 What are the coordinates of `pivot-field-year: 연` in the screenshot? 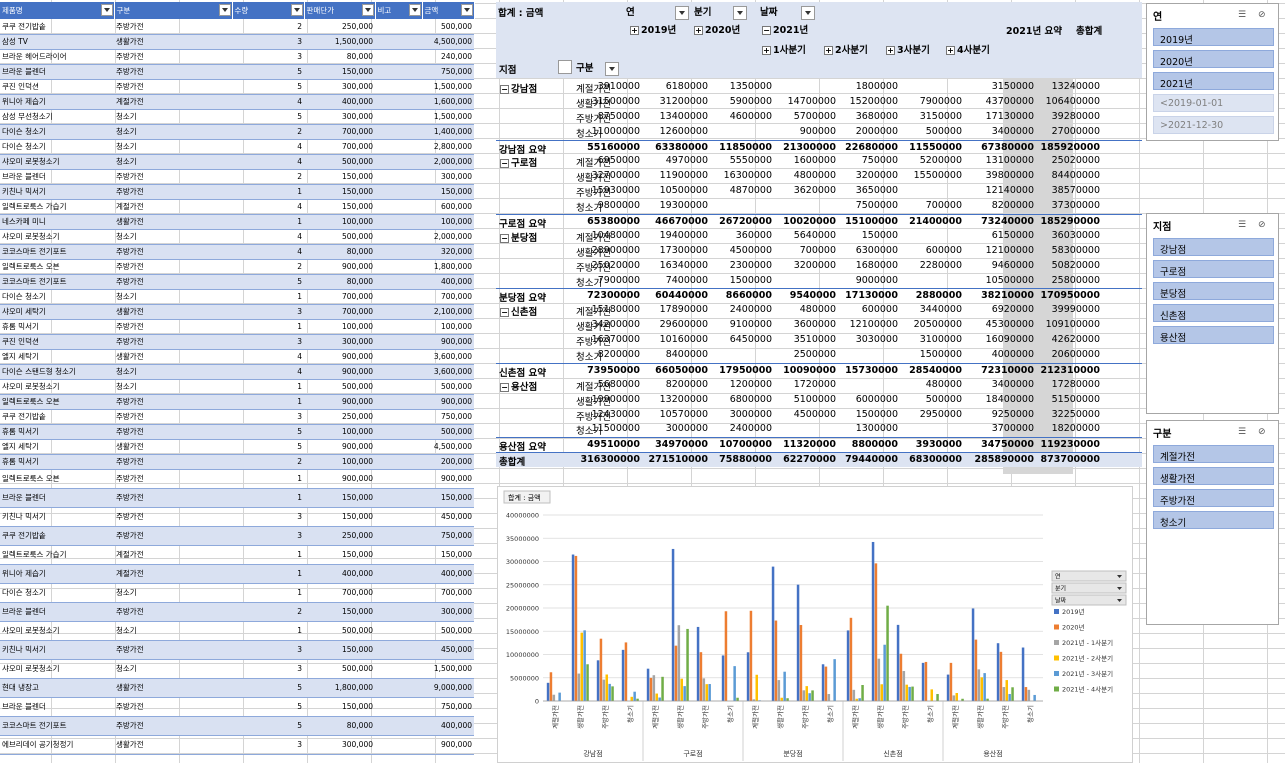 It's located at (657, 12).